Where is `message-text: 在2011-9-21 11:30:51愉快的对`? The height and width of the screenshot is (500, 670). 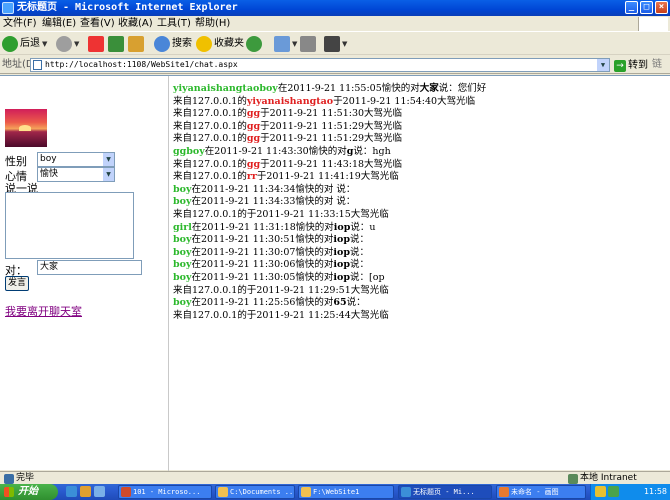
message-text: 在2011-9-21 11:30:51愉快的对 is located at coordinates (262, 240).